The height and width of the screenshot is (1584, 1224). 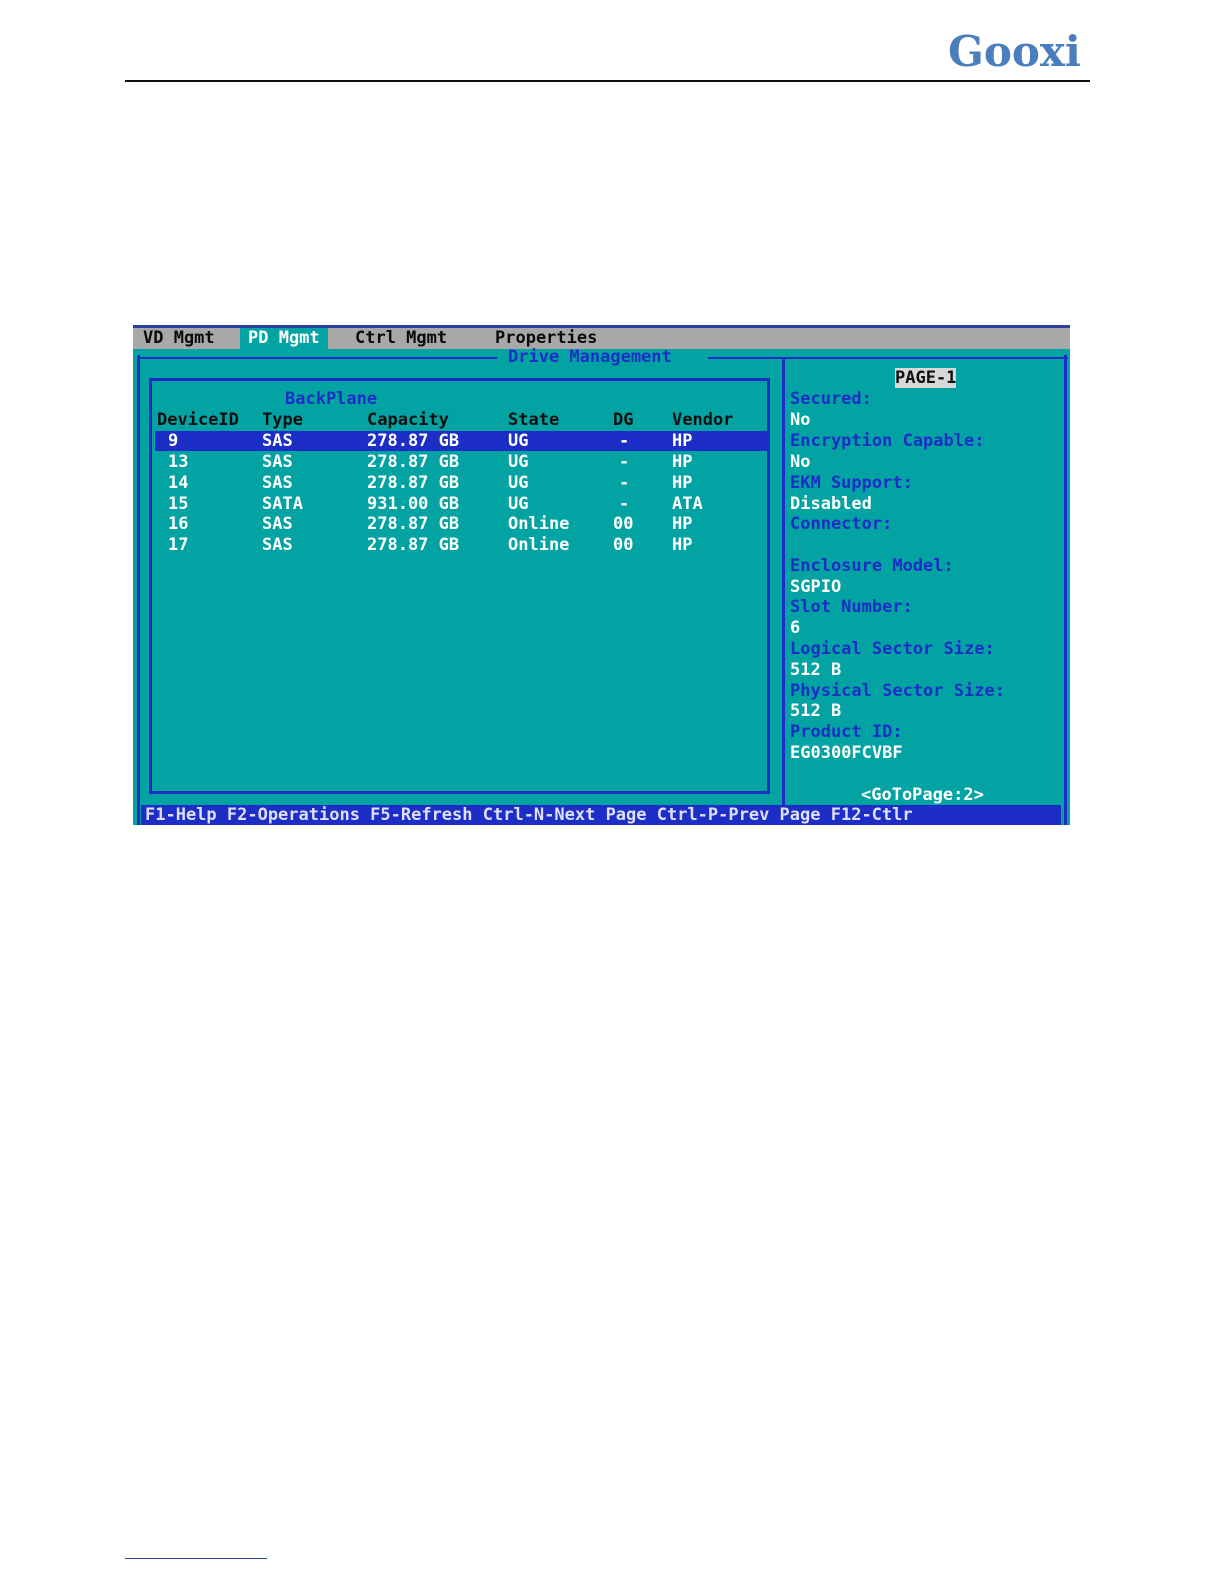 I want to click on col-header-vendor: Vendor, so click(x=703, y=420).